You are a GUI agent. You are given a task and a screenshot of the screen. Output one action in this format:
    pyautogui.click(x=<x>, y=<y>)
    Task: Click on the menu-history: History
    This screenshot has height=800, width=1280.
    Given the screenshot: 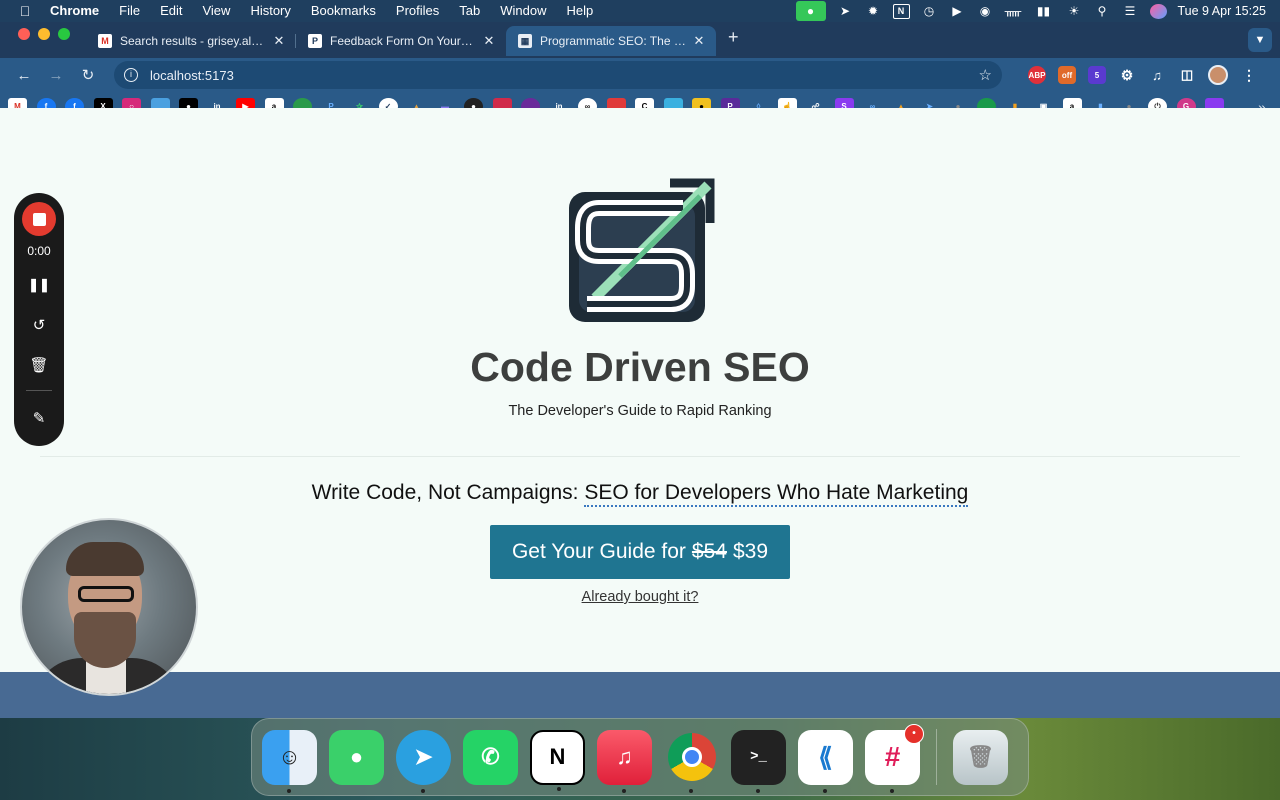 What is the action you would take?
    pyautogui.click(x=270, y=11)
    